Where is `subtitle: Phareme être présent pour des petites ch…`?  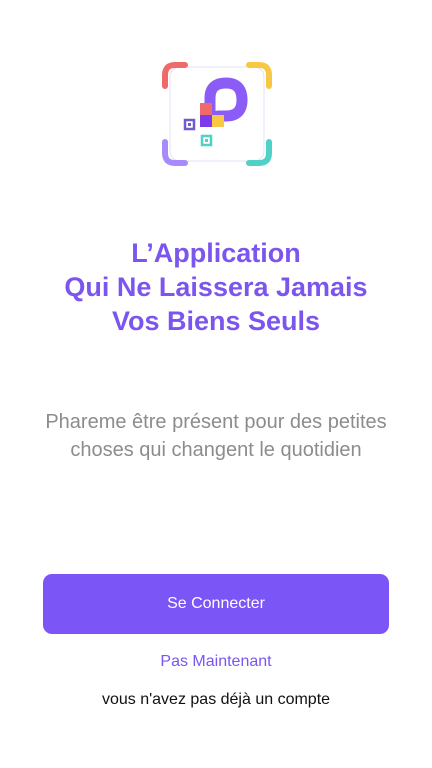
subtitle: Phareme être présent pour des petites ch… is located at coordinates (216, 436).